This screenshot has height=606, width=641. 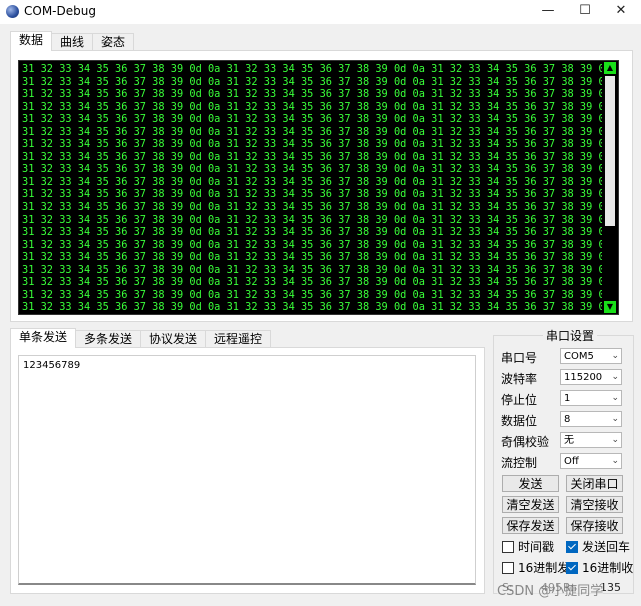 What do you see at coordinates (591, 461) in the screenshot?
I see `flow-control-select: Off ⌄` at bounding box center [591, 461].